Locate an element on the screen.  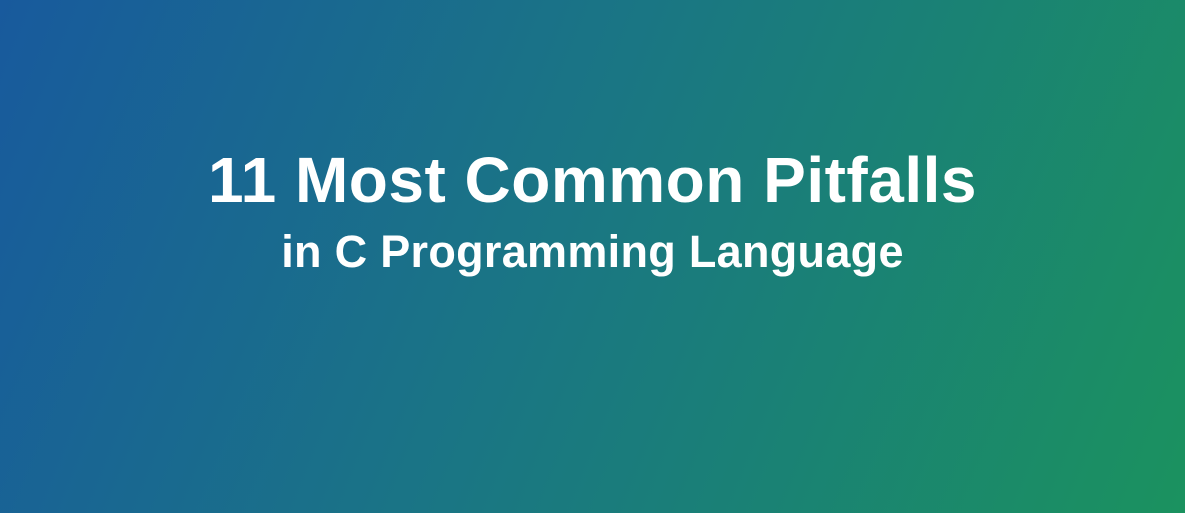
banner-subtitle: in C Programming Language is located at coordinates (592, 251).